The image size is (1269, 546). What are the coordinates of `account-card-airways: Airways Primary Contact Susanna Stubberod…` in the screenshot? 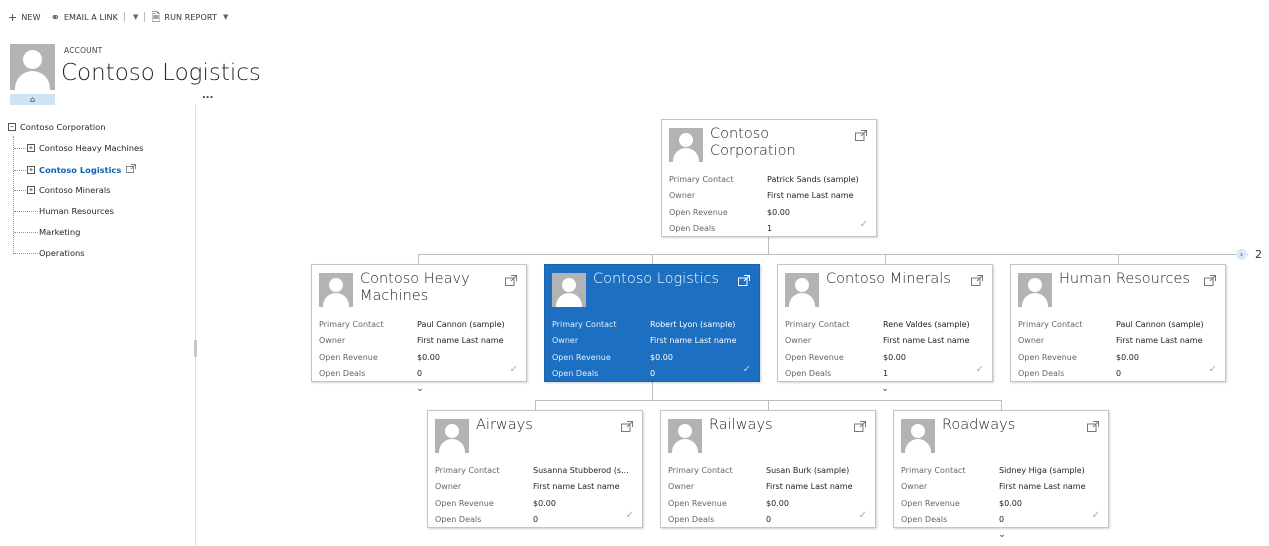 It's located at (535, 469).